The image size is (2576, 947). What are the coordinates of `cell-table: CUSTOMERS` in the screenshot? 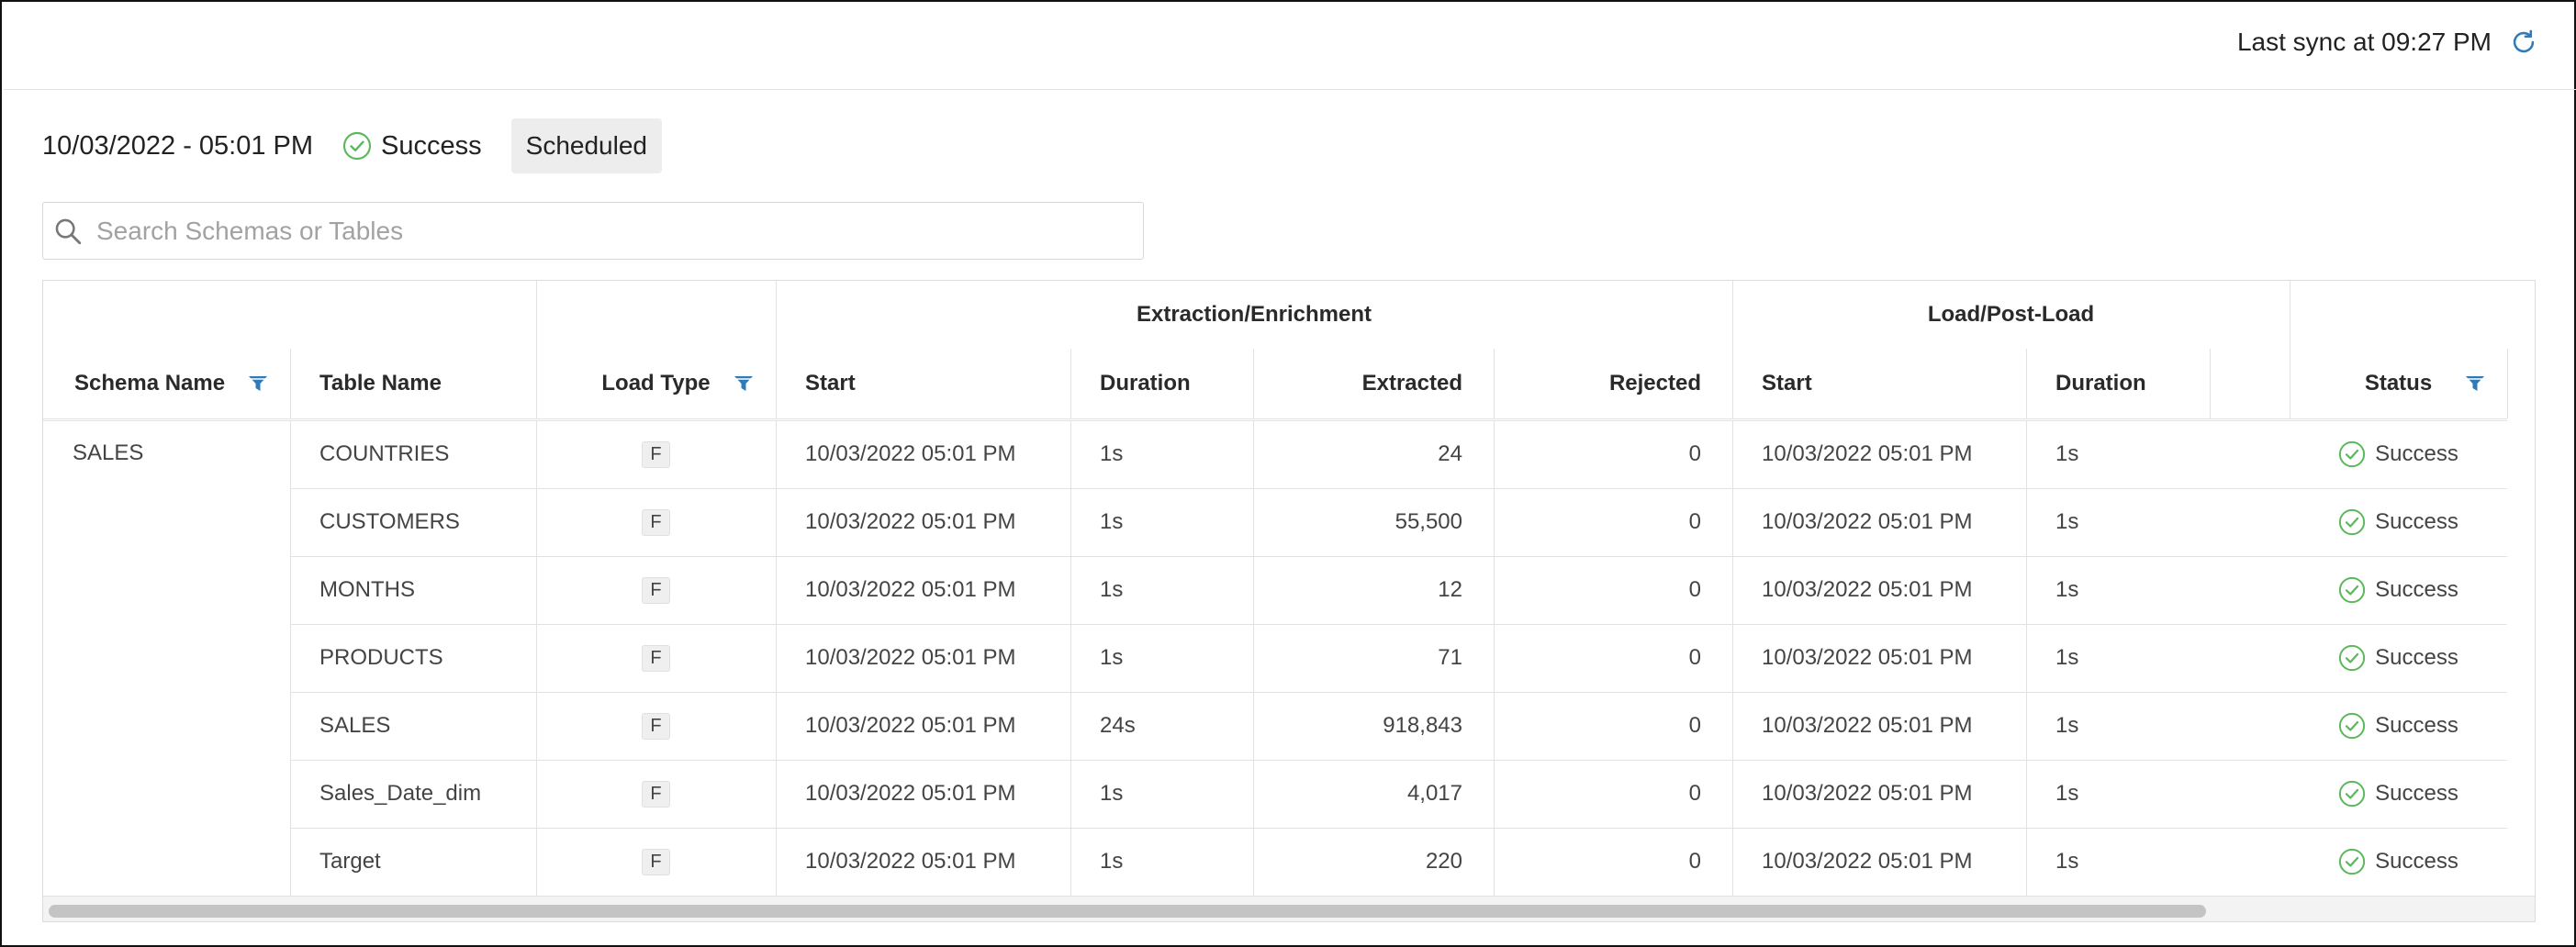 It's located at (413, 522).